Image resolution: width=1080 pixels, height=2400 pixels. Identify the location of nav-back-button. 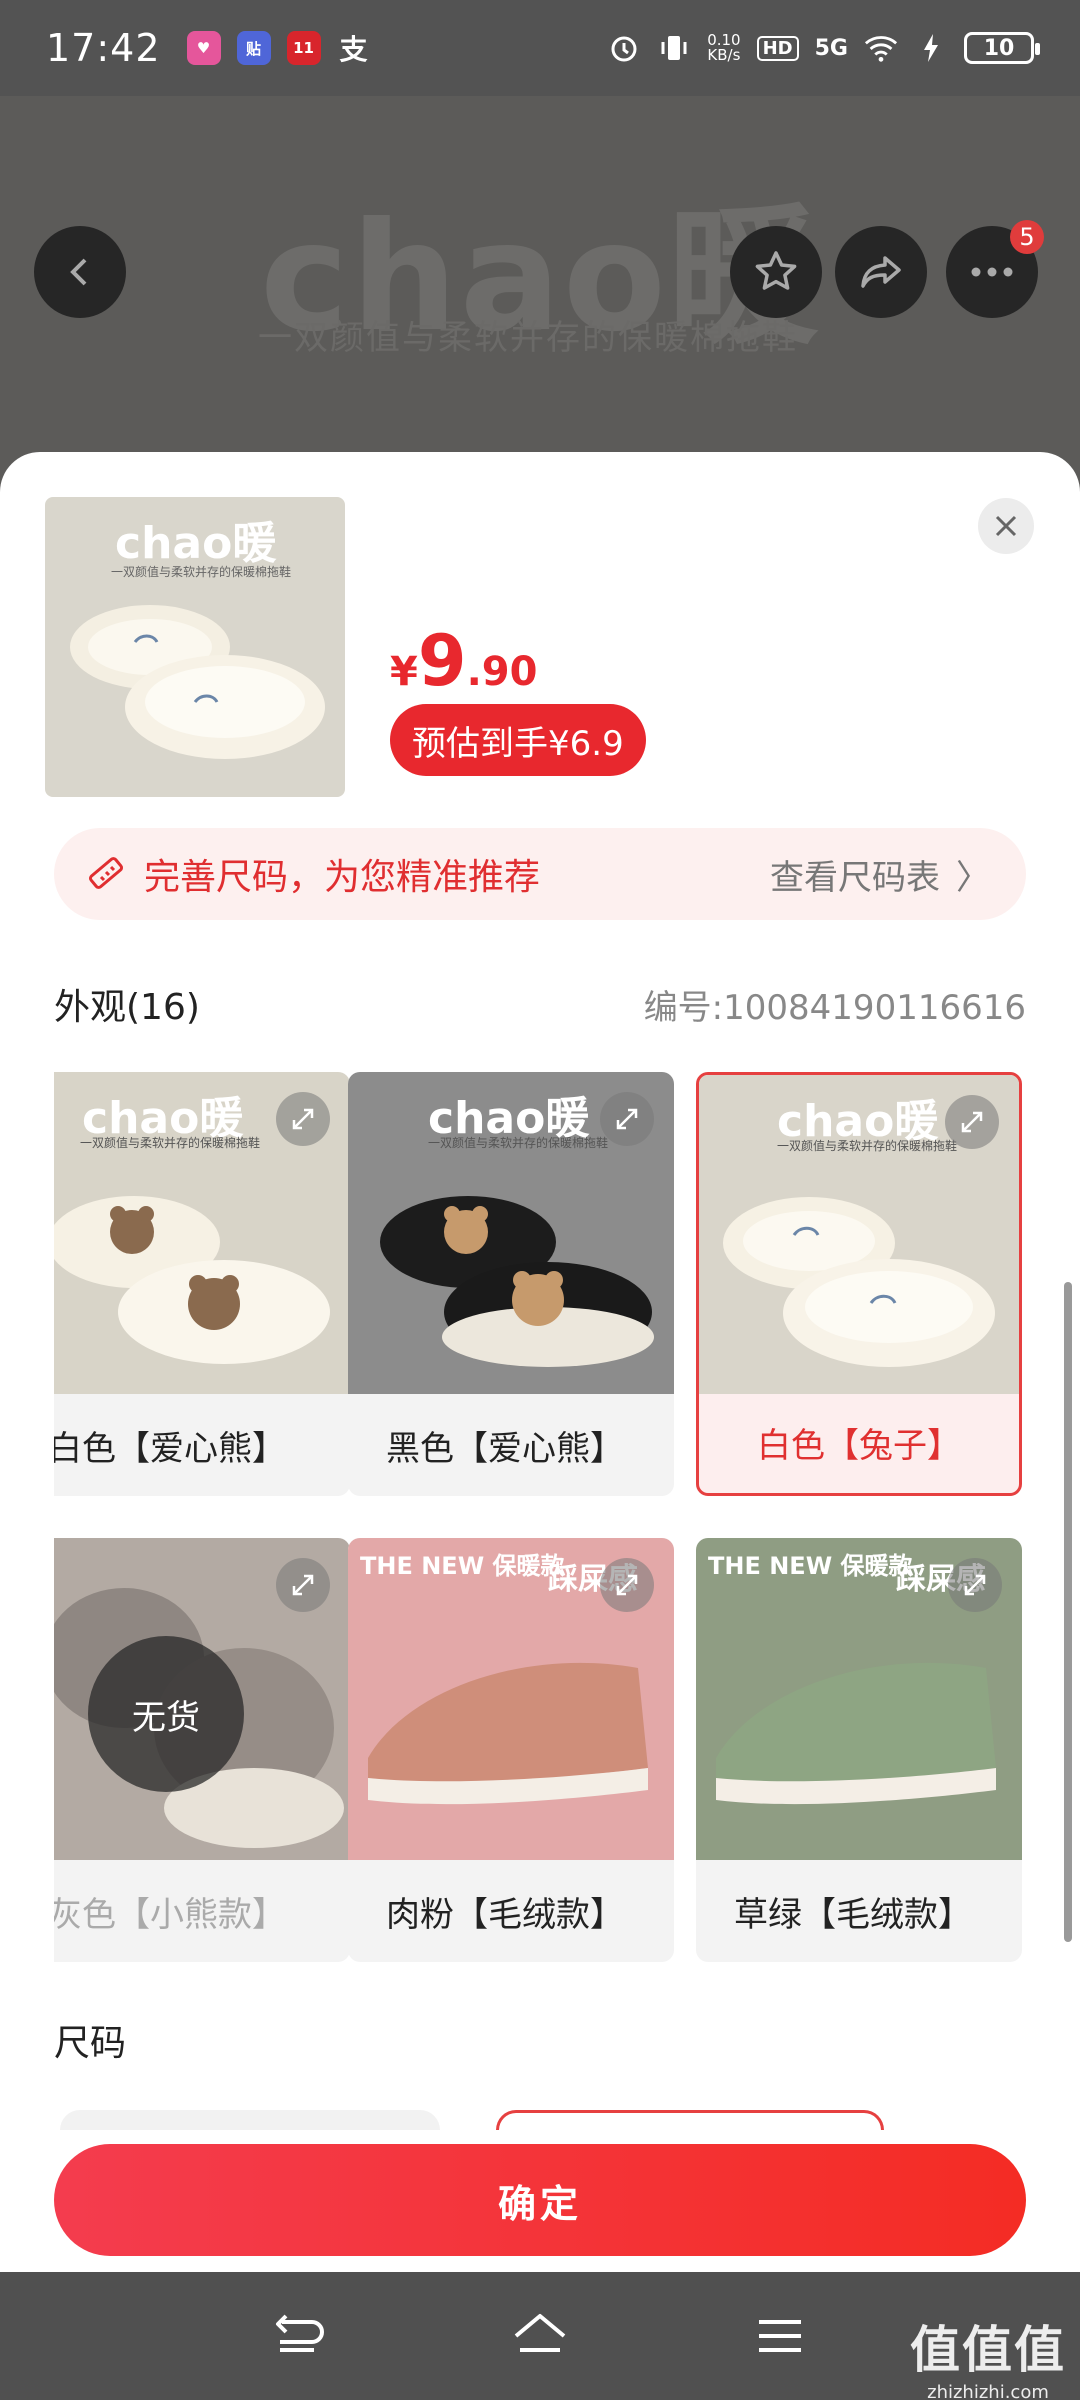
(300, 2336).